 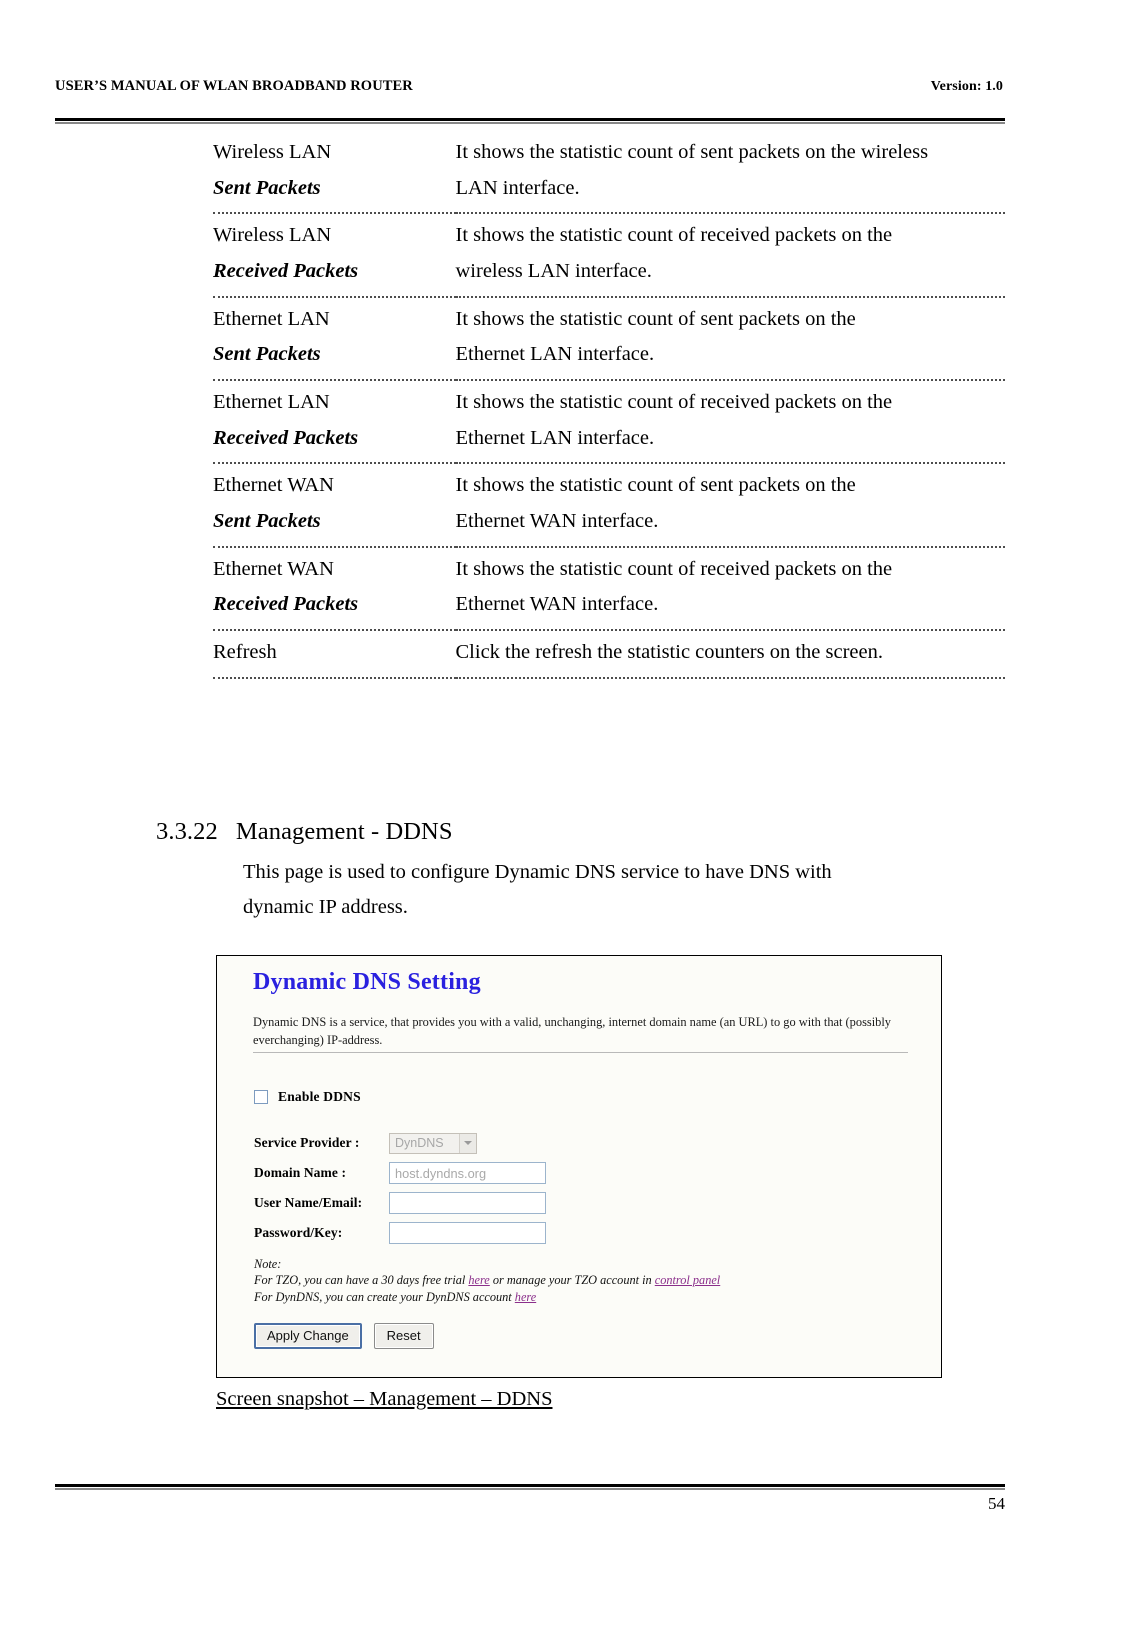 I want to click on enable-ddns-row: Enable DDNS, so click(x=307, y=1097).